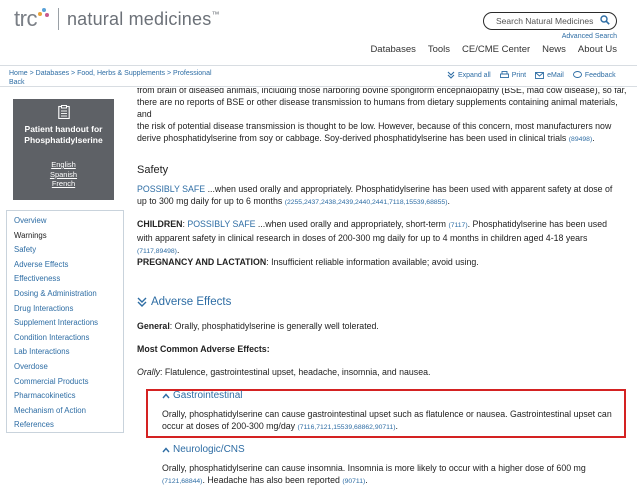 This screenshot has width=637, height=504. What do you see at coordinates (68, 279) in the screenshot?
I see `sidenav-item-effectiveness: Effectiveness` at bounding box center [68, 279].